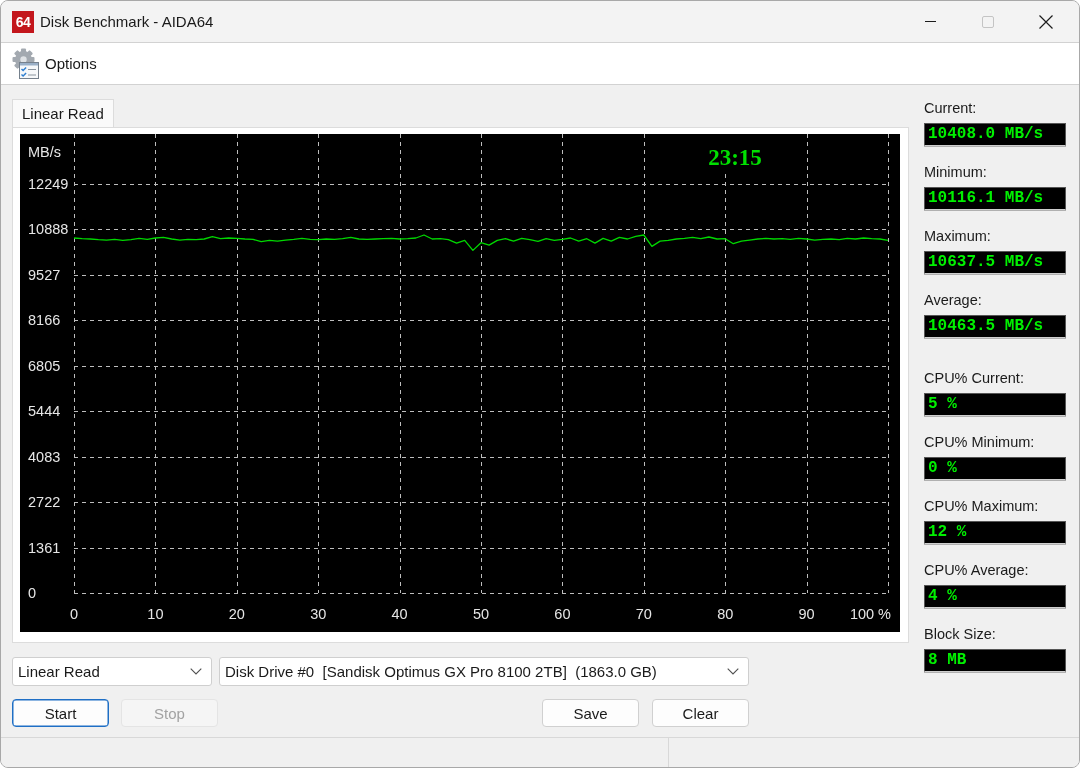  What do you see at coordinates (995, 326) in the screenshot?
I see `value-display: 10463.5 MB/s` at bounding box center [995, 326].